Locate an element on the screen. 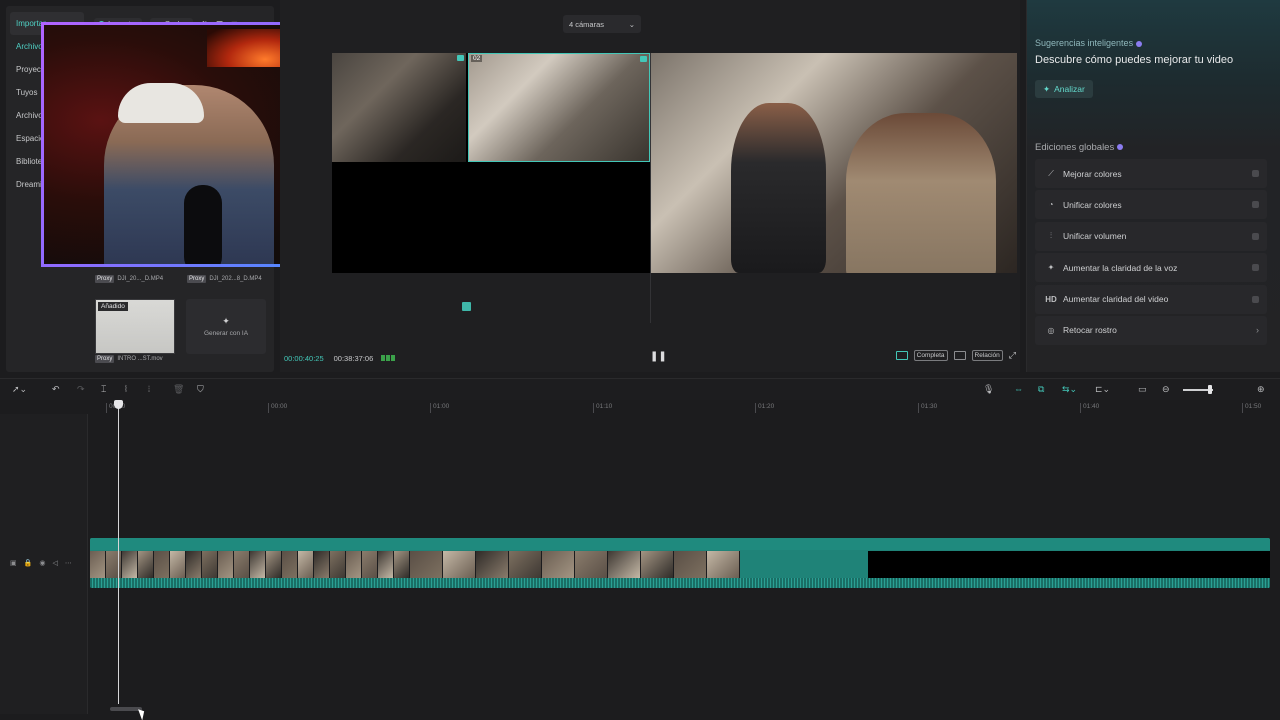 This screenshot has width=1280, height=720. multicam-grid: 02 is located at coordinates (491, 163).